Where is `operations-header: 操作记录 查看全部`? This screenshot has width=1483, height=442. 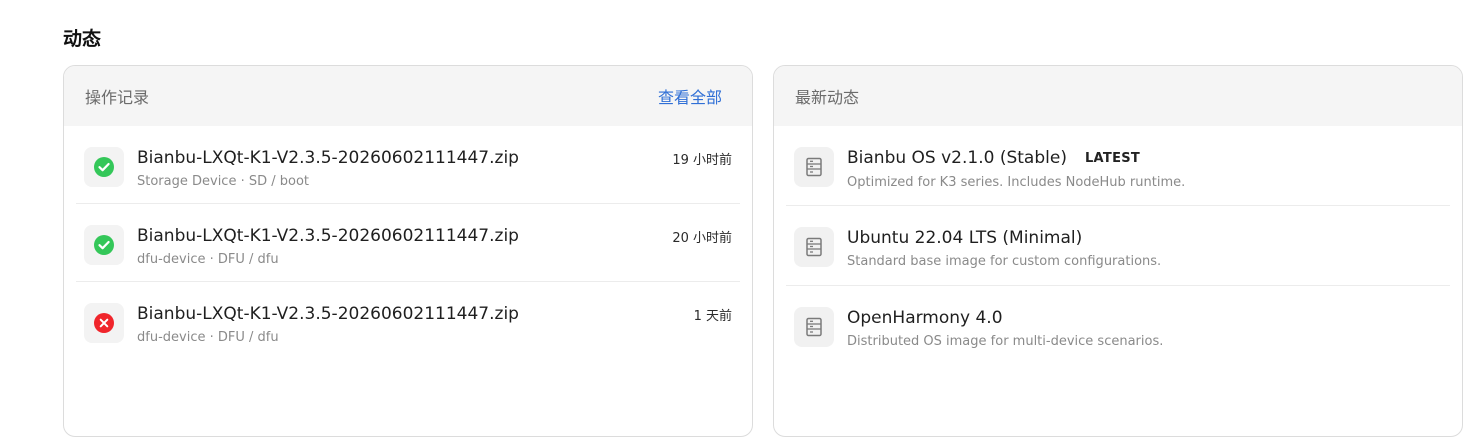
operations-header: 操作记录 查看全部 is located at coordinates (408, 96).